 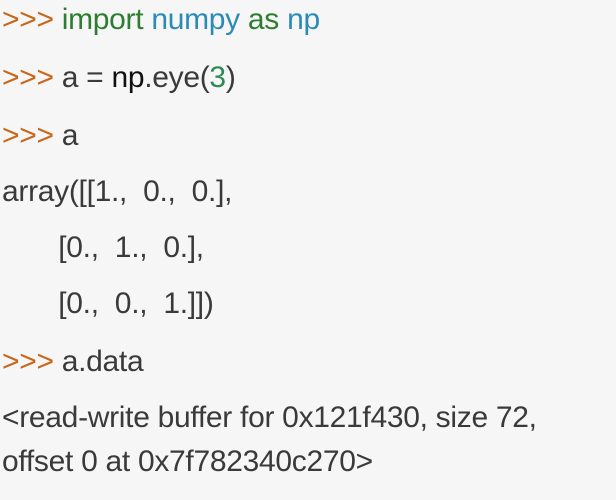 What do you see at coordinates (128, 77) in the screenshot?
I see `module-ref: np` at bounding box center [128, 77].